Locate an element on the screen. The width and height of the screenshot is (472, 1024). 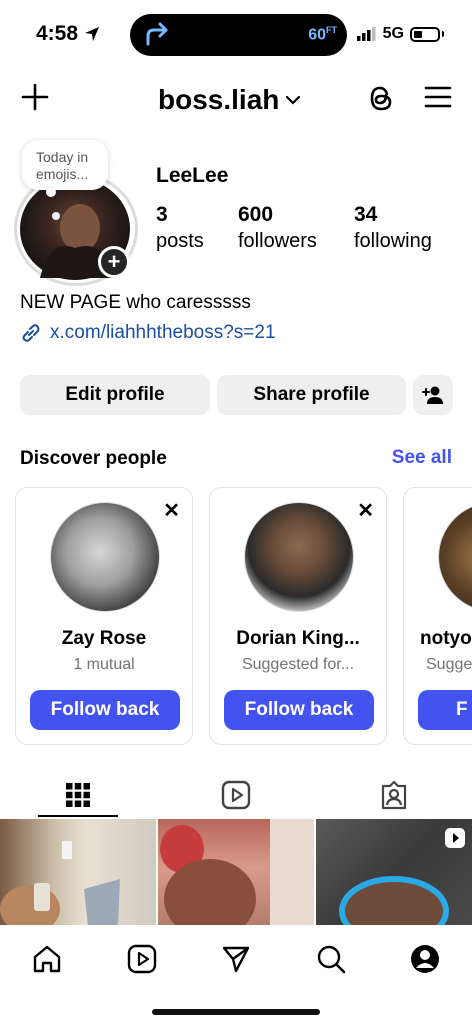
suggestion-card: notyo Sugge F is located at coordinates (437, 616).